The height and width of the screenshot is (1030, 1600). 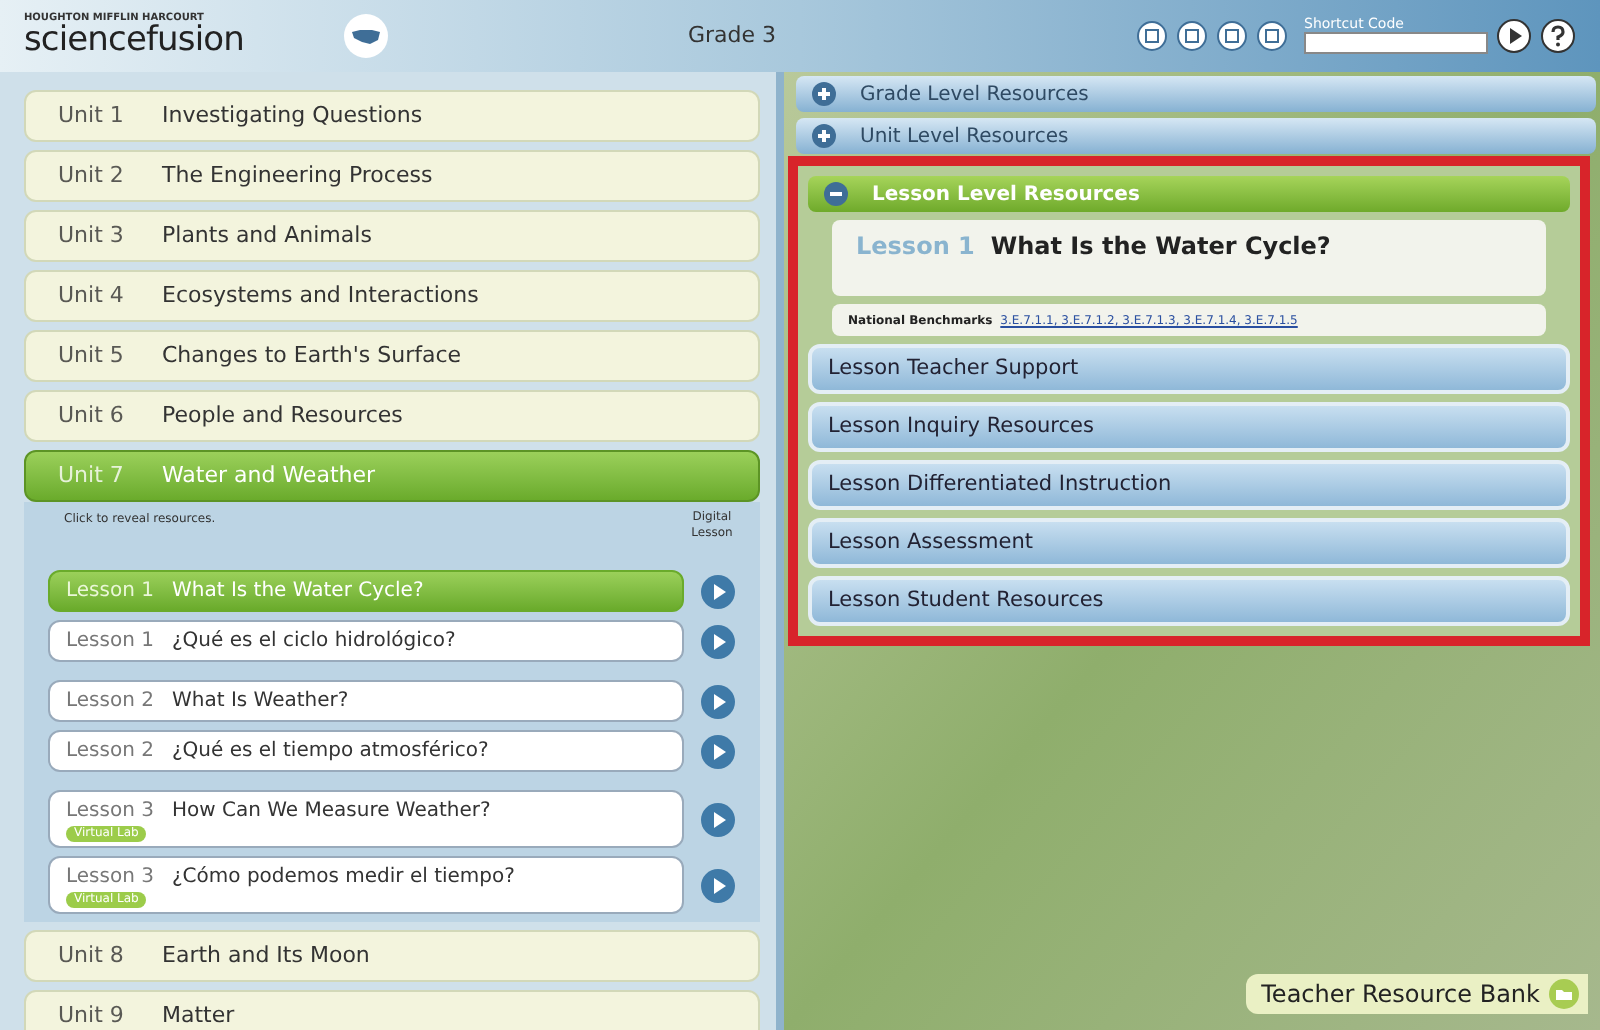 What do you see at coordinates (1160, 247) in the screenshot?
I see `lesson-title: What Is the Water Cycle?` at bounding box center [1160, 247].